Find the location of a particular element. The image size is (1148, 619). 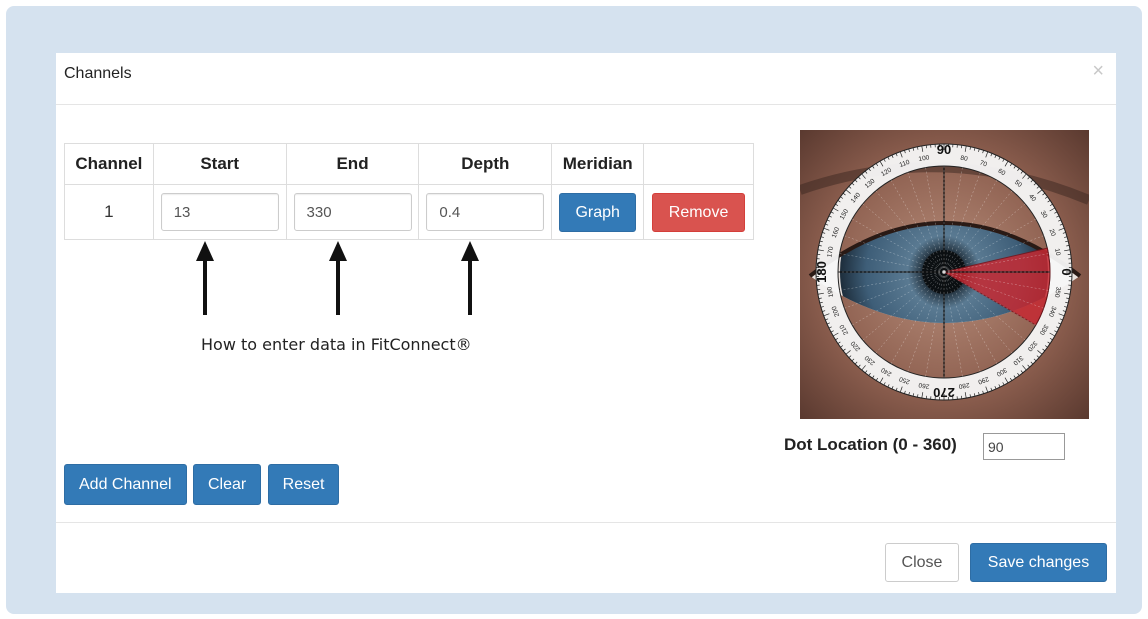

clear-button: Clear is located at coordinates (227, 484).